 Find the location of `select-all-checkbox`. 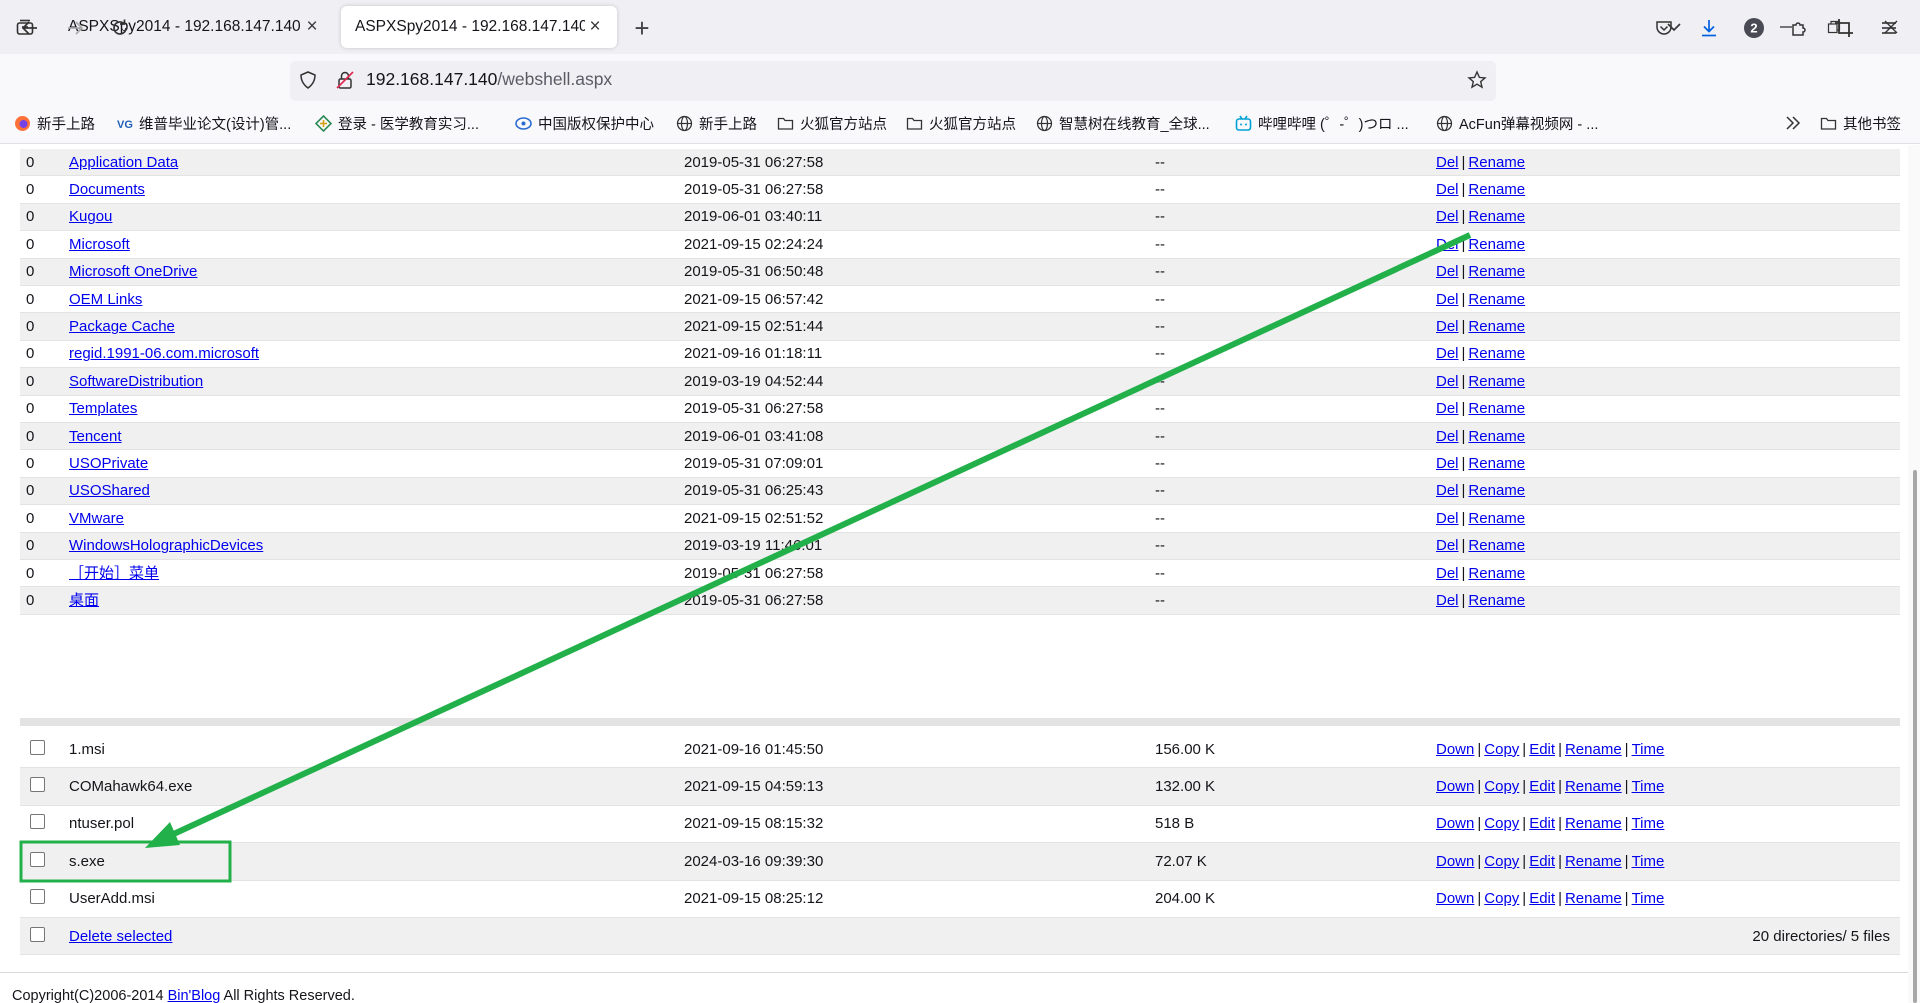

select-all-checkbox is located at coordinates (37, 934).